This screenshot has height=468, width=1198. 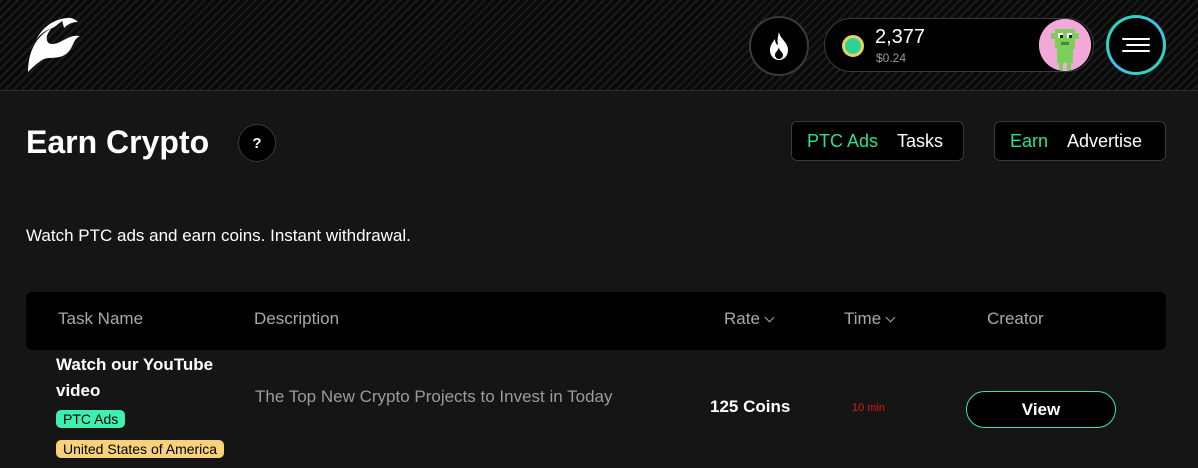 What do you see at coordinates (1104, 141) in the screenshot?
I see `tab-advertise: Advertise` at bounding box center [1104, 141].